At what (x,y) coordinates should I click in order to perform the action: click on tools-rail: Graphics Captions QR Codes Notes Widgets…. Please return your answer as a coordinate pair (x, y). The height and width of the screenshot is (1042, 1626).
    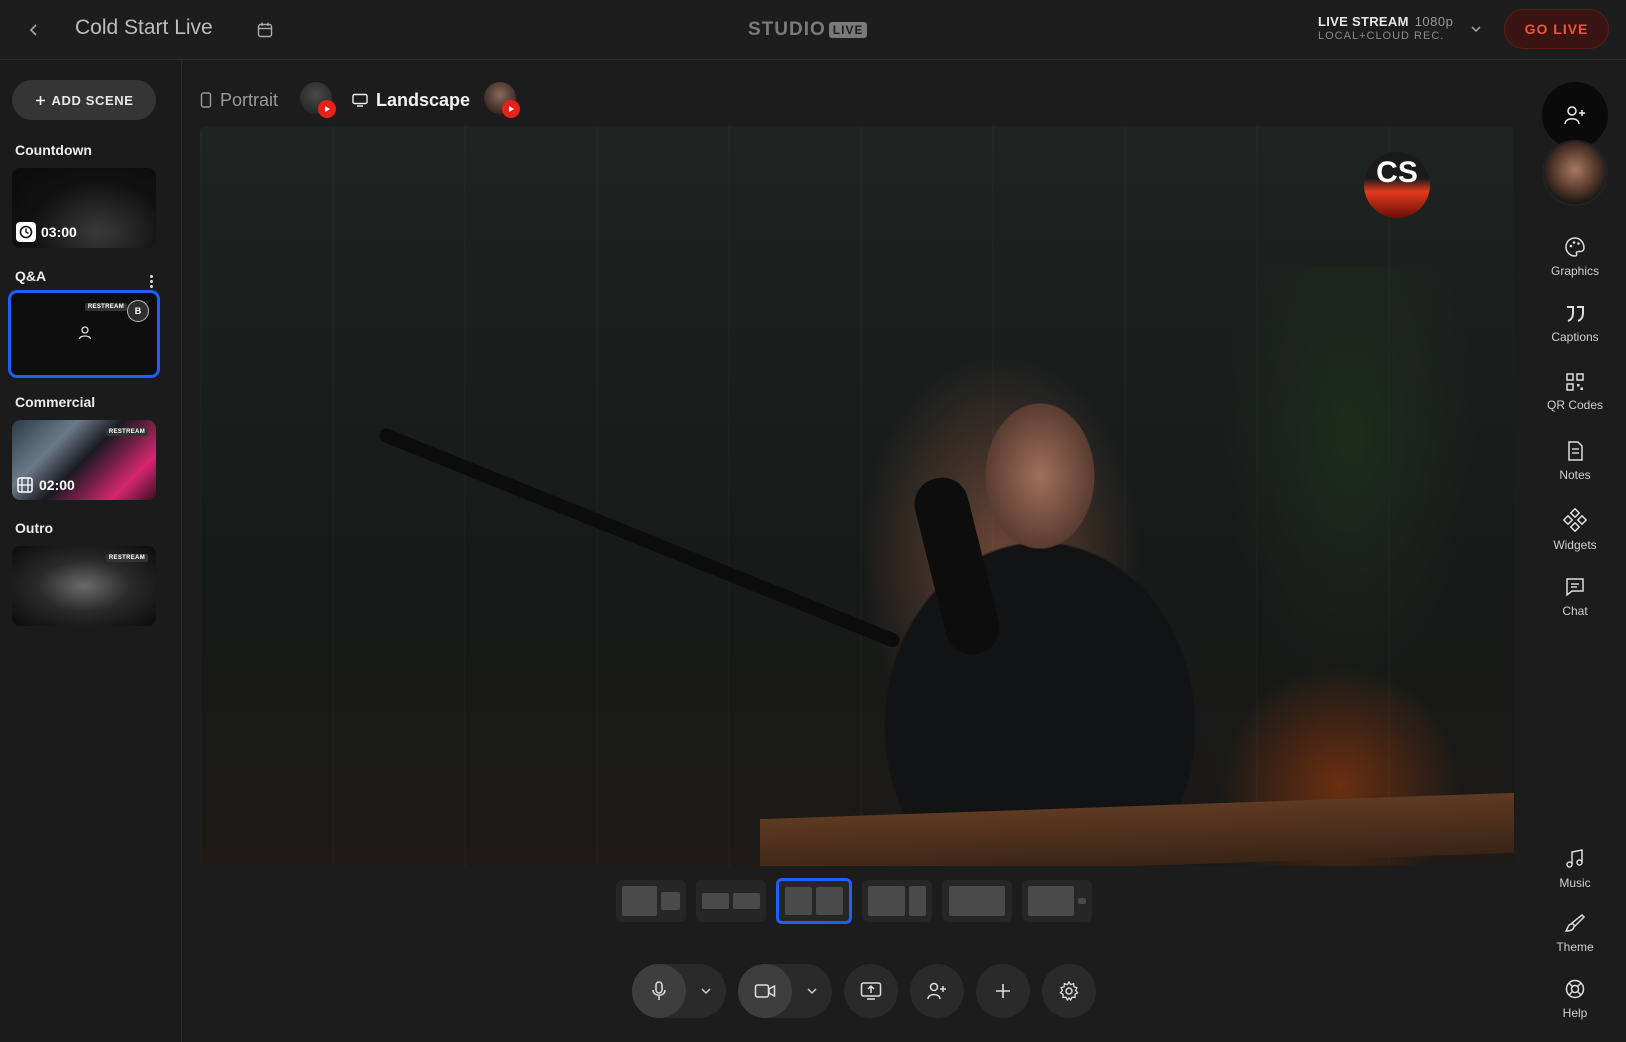
    Looking at the image, I should click on (1578, 551).